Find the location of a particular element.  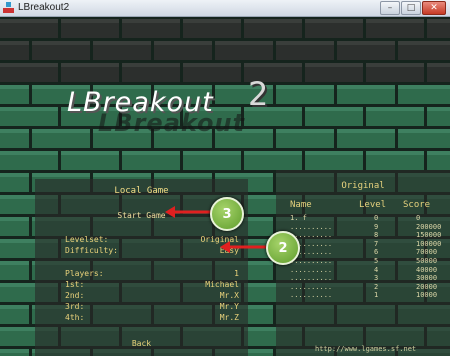

highscore-level: 7 is located at coordinates (376, 243).